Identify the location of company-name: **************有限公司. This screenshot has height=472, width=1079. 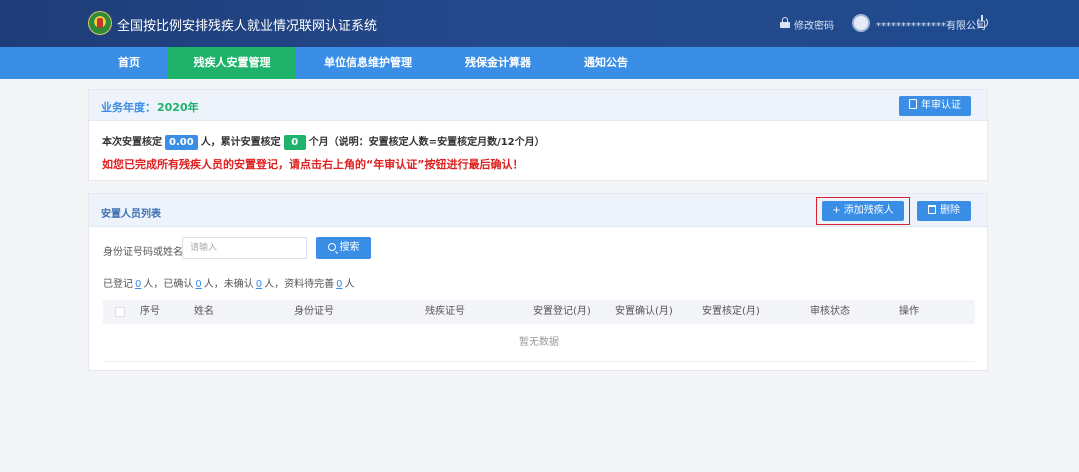
(931, 24).